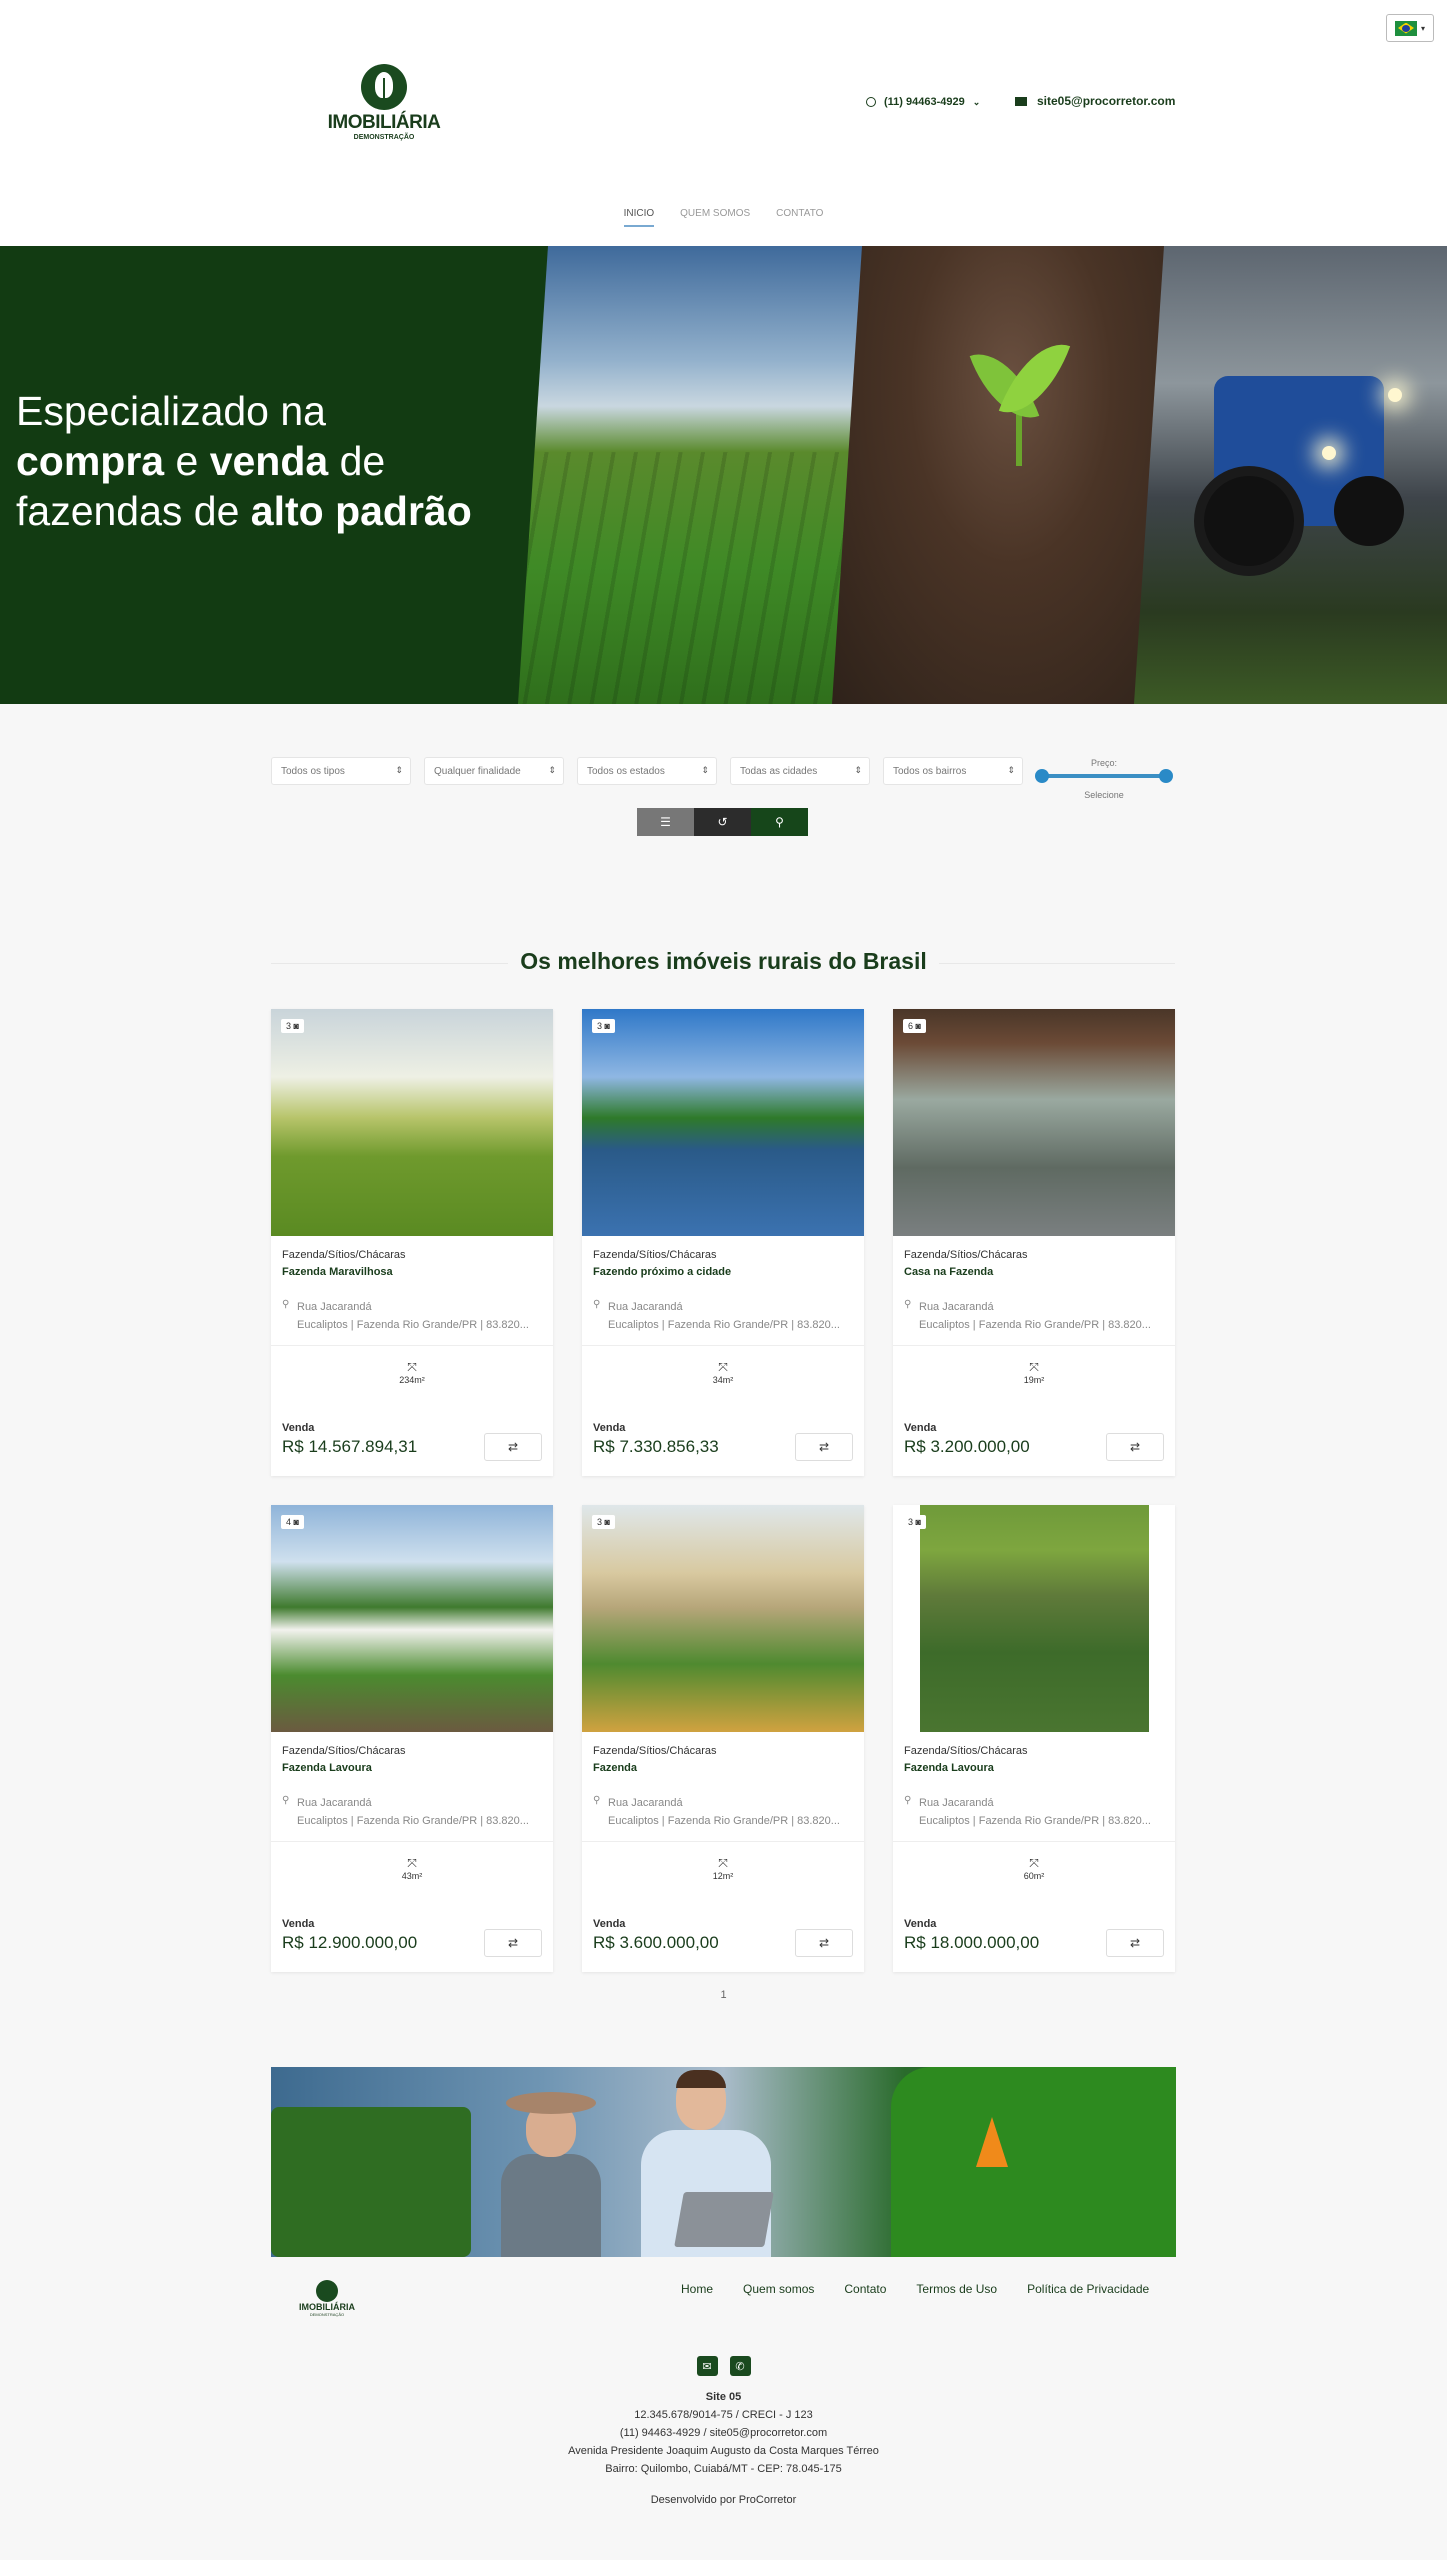  What do you see at coordinates (350, 1446) in the screenshot?
I see `property-price: R$ 14.567.894,31` at bounding box center [350, 1446].